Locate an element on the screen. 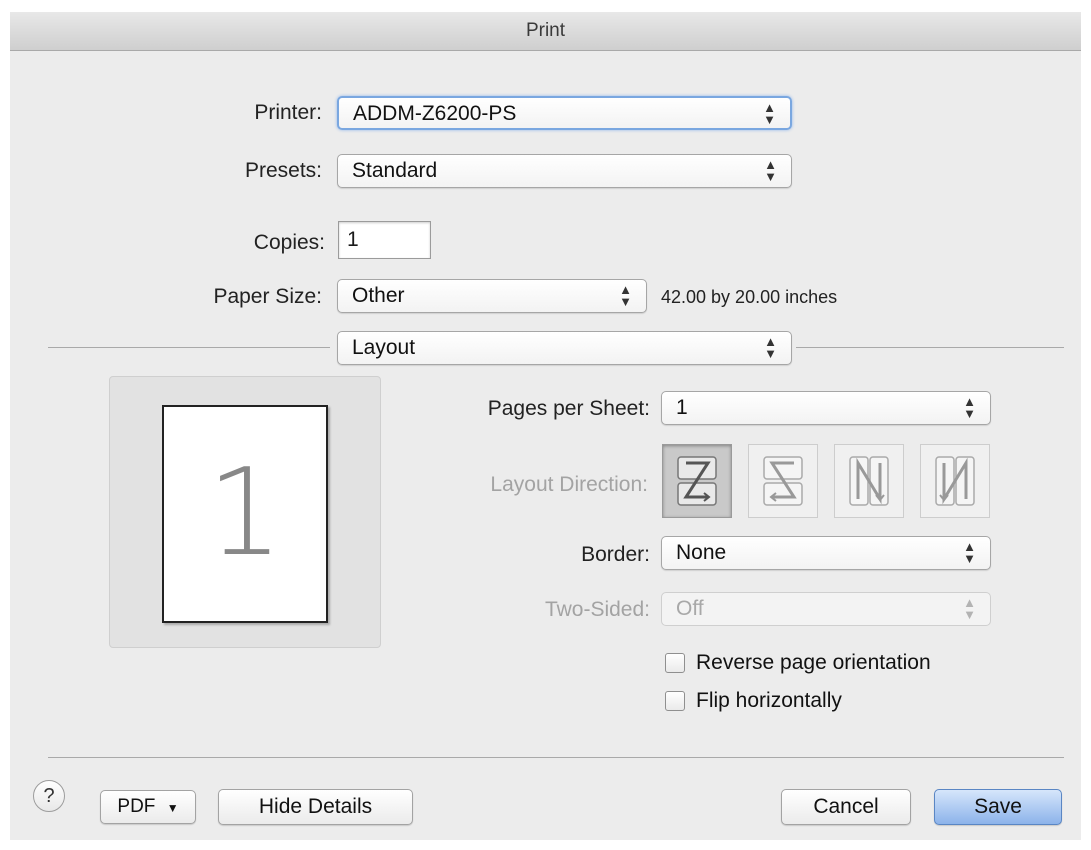 The width and height of the screenshot is (1091, 850). n-direction-icon is located at coordinates (869, 481).